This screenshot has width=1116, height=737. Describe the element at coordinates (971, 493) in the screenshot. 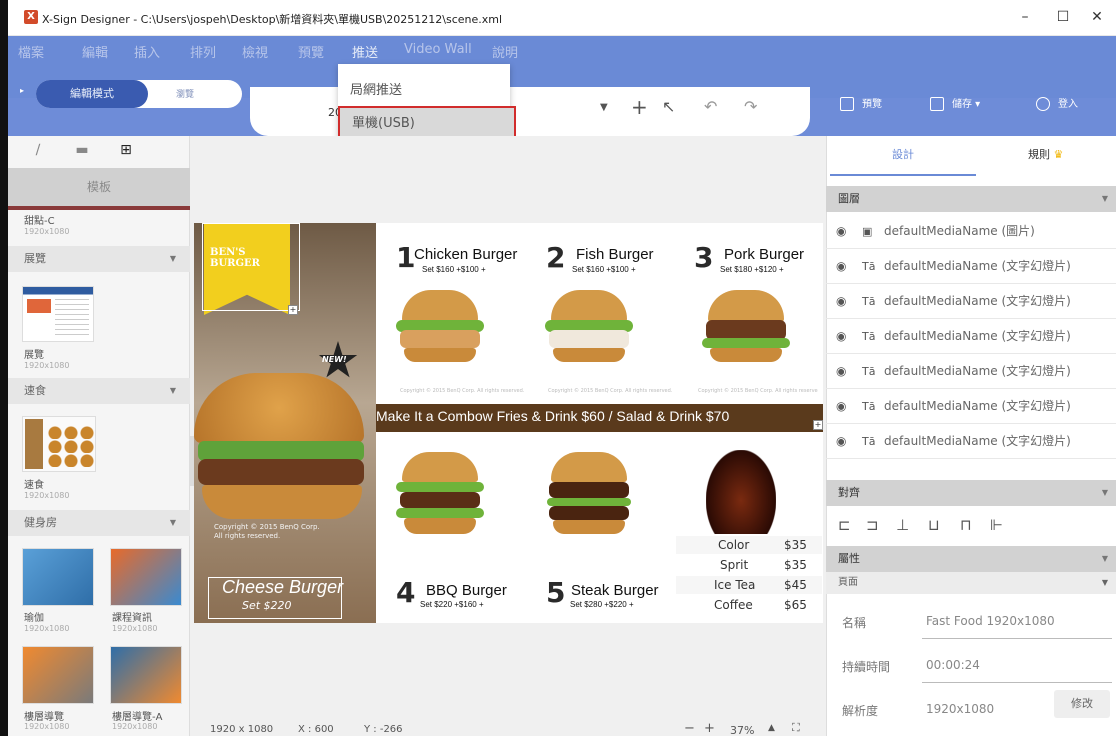

I see `align-header: 對齊 ▼` at that location.